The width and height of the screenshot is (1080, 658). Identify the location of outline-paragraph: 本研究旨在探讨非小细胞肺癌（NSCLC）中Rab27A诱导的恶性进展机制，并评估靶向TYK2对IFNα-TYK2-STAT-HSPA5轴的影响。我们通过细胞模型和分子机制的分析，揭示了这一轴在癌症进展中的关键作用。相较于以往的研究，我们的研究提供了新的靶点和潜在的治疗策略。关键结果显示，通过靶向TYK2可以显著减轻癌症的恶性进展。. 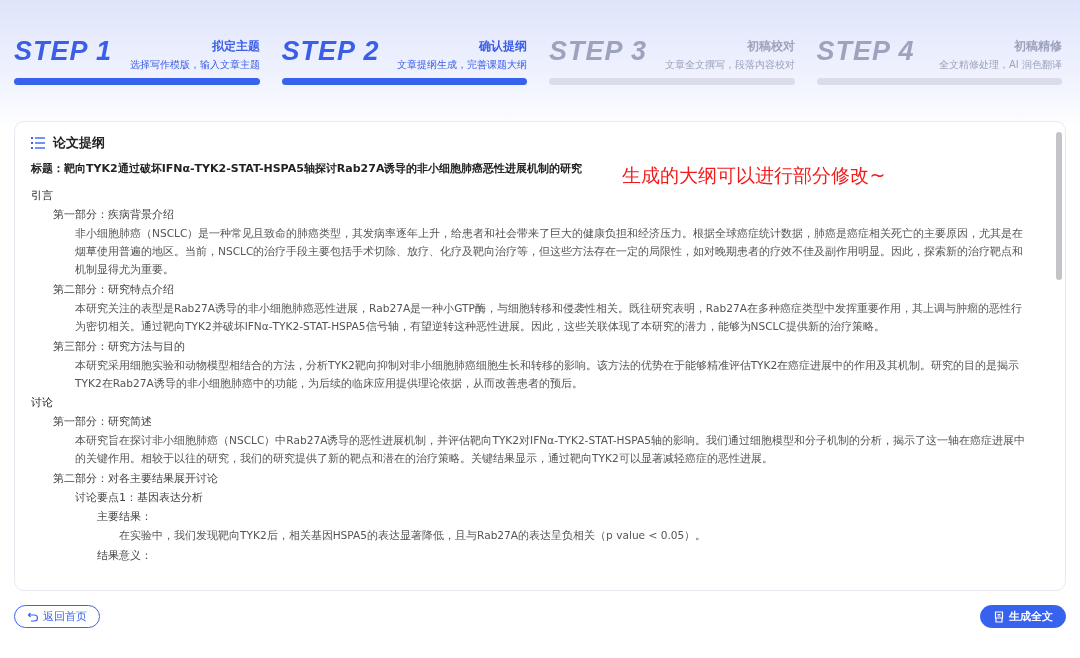
(550, 449).